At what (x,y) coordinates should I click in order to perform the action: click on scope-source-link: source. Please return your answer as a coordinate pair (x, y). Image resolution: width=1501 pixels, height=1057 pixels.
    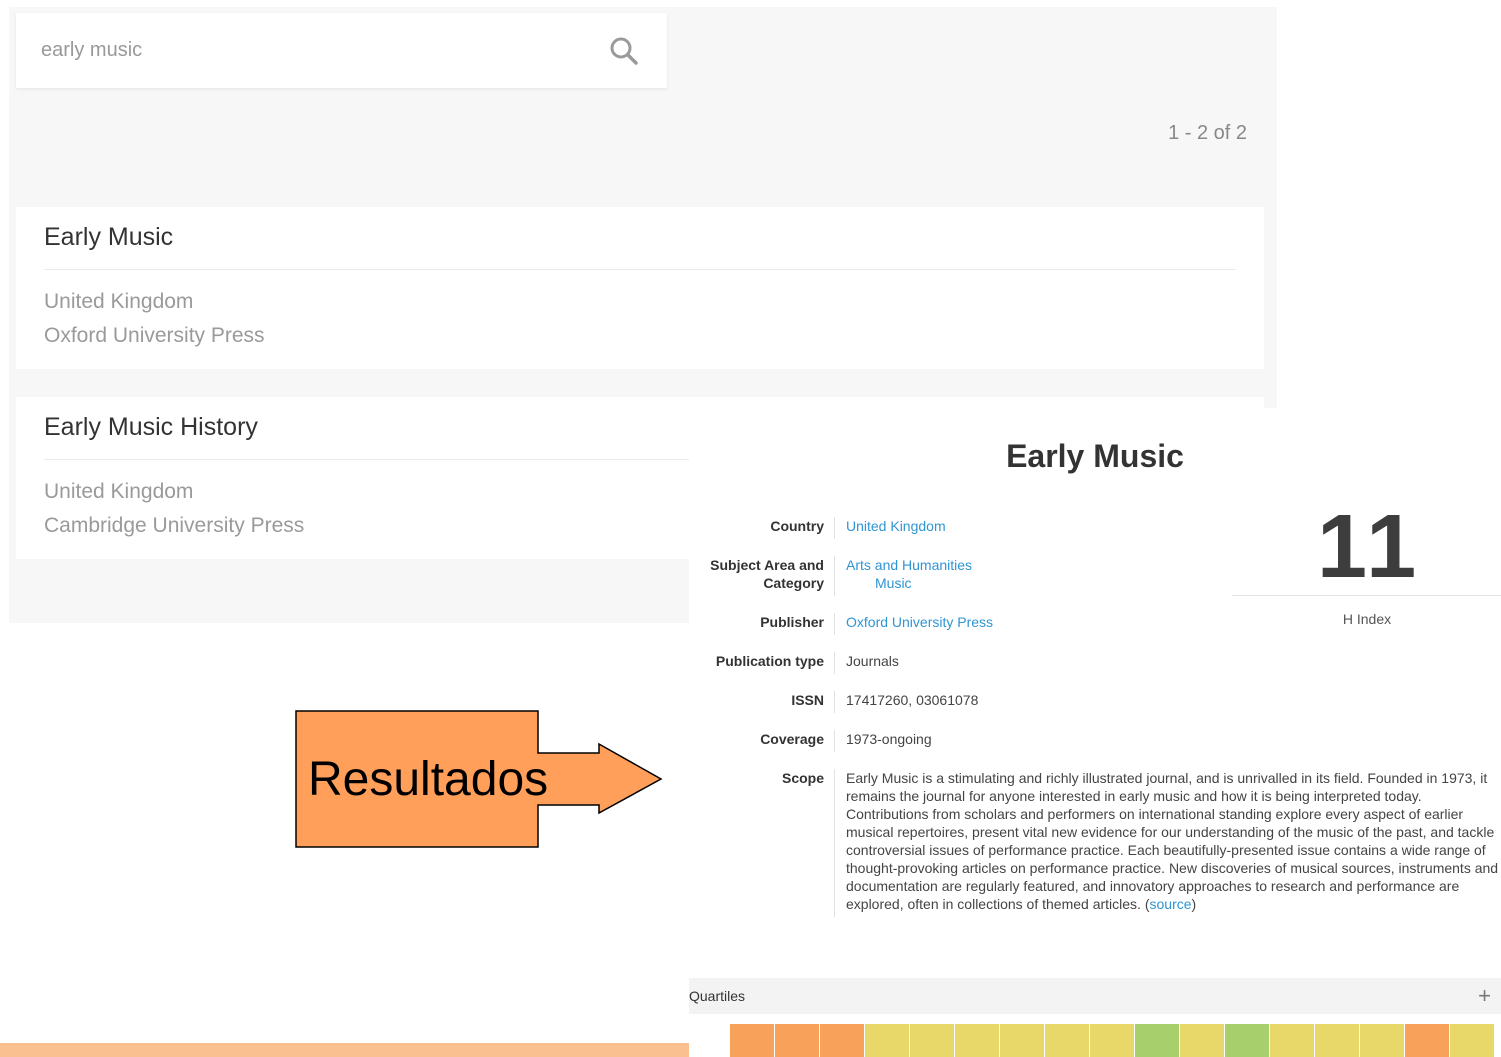
    Looking at the image, I should click on (1171, 904).